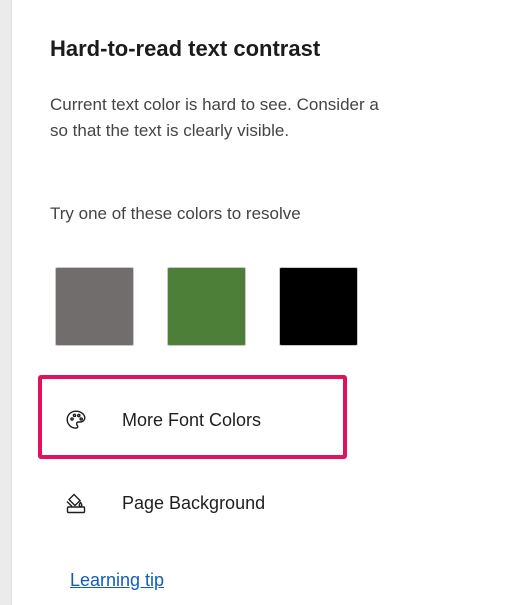 Image resolution: width=509 pixels, height=605 pixels. I want to click on more-font-colors-label: More Font Colors, so click(192, 419).